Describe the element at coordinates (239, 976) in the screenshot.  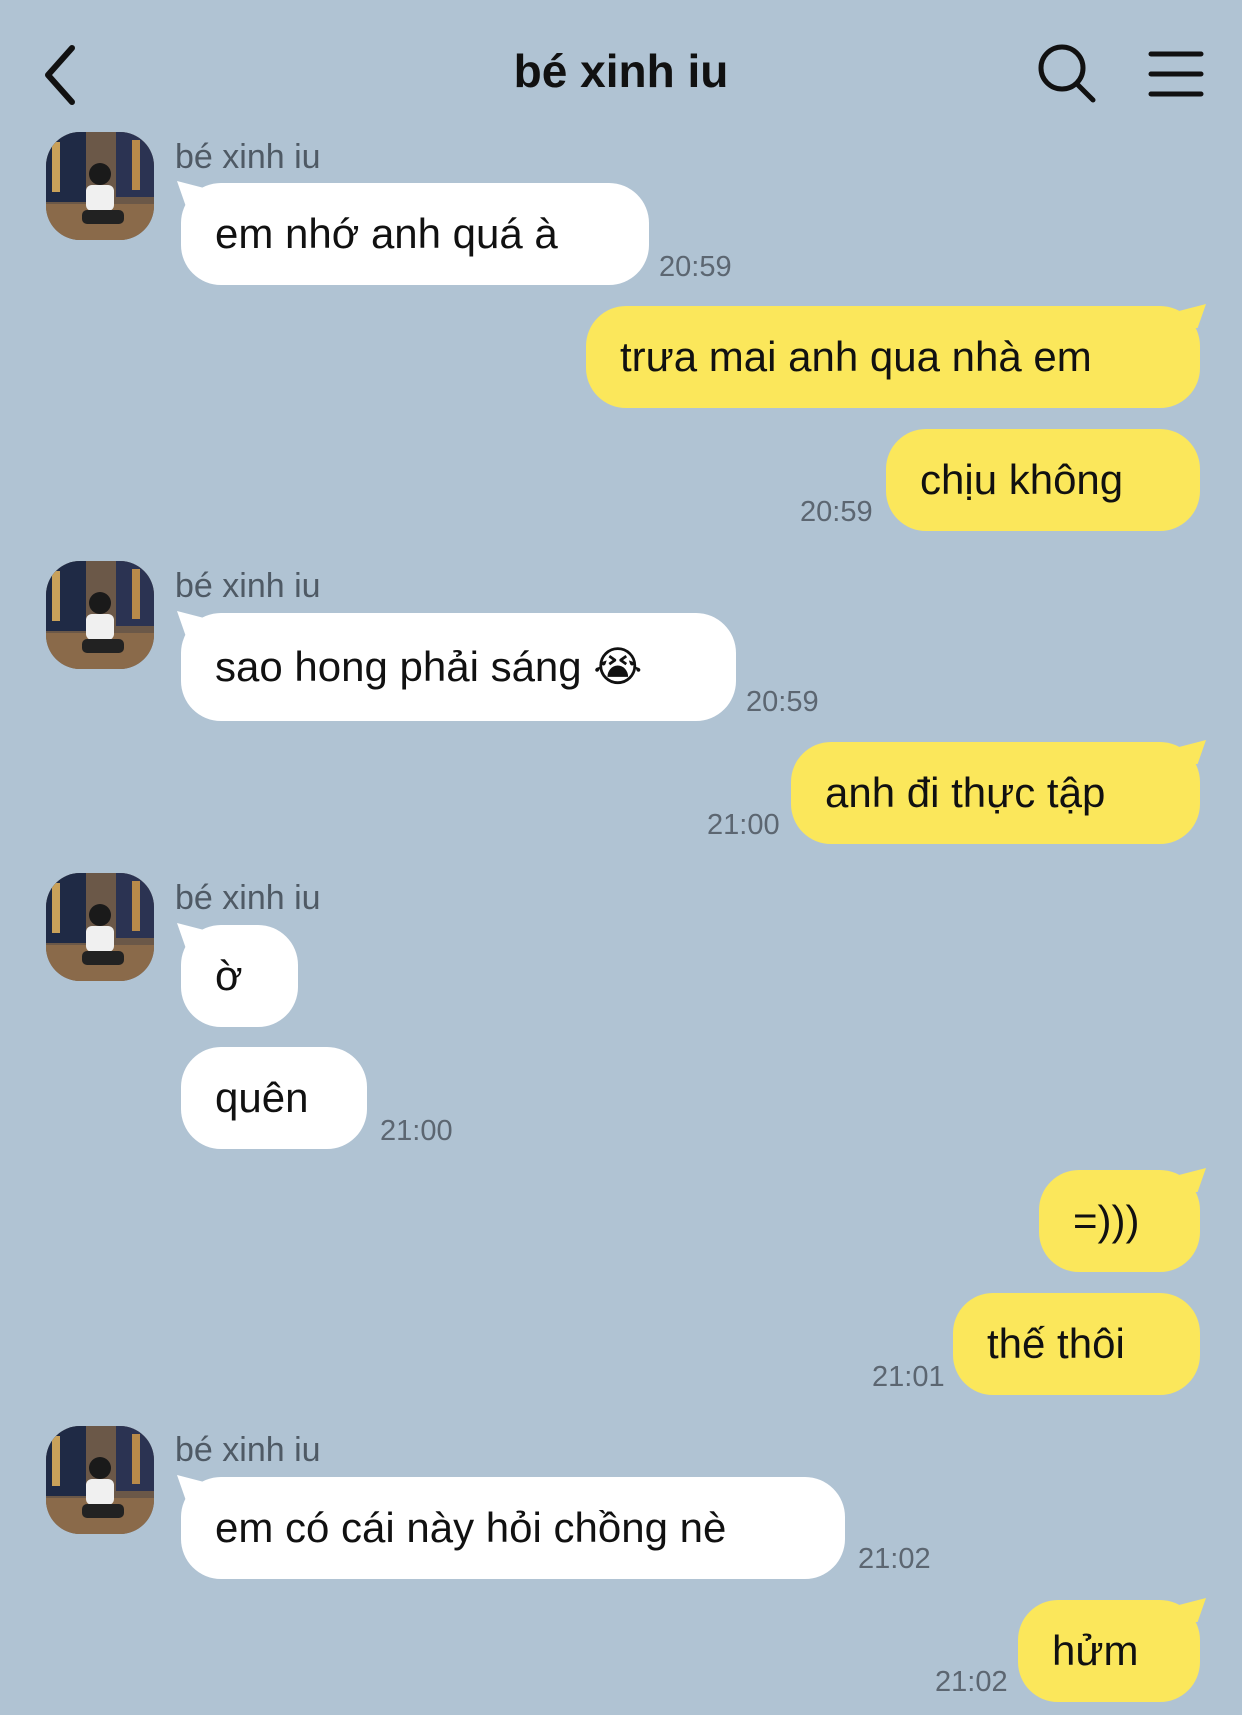
I see `message-bubble-incoming: ờ` at that location.